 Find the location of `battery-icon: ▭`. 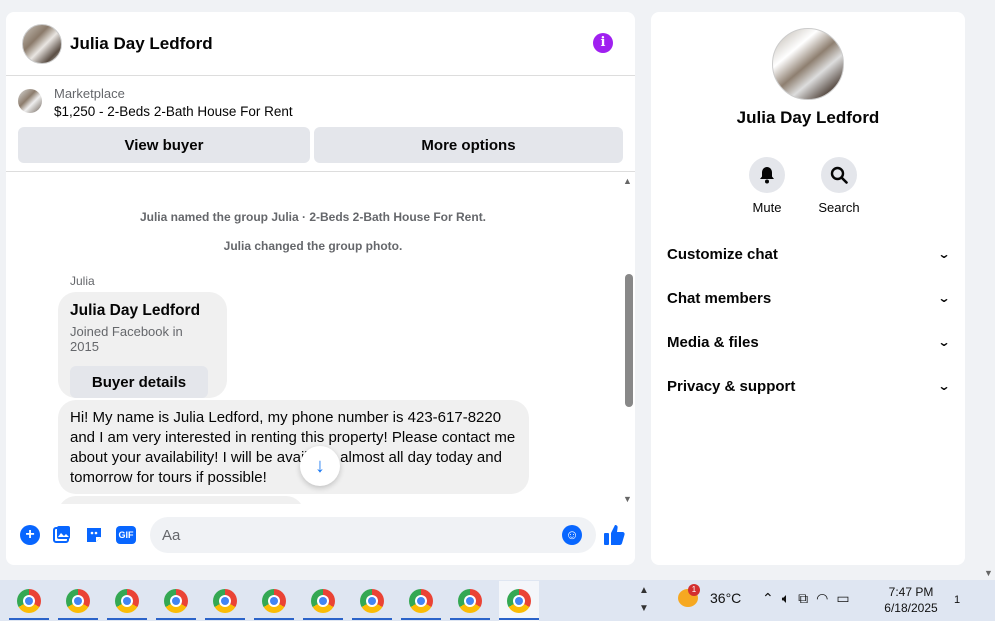

battery-icon: ▭ is located at coordinates (842, 598).